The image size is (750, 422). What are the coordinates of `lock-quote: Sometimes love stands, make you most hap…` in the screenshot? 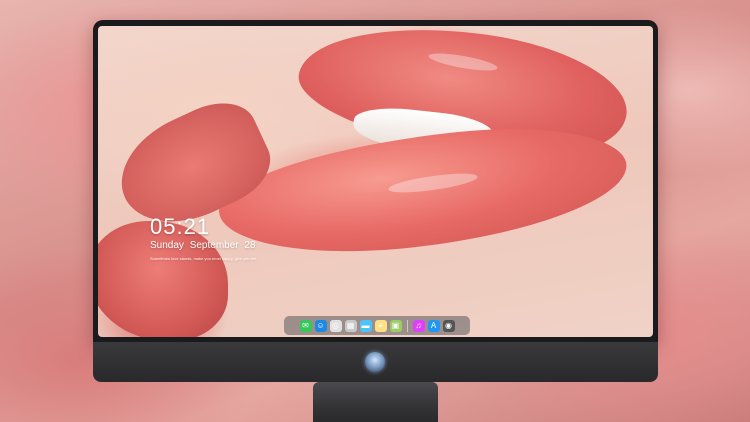 It's located at (203, 258).